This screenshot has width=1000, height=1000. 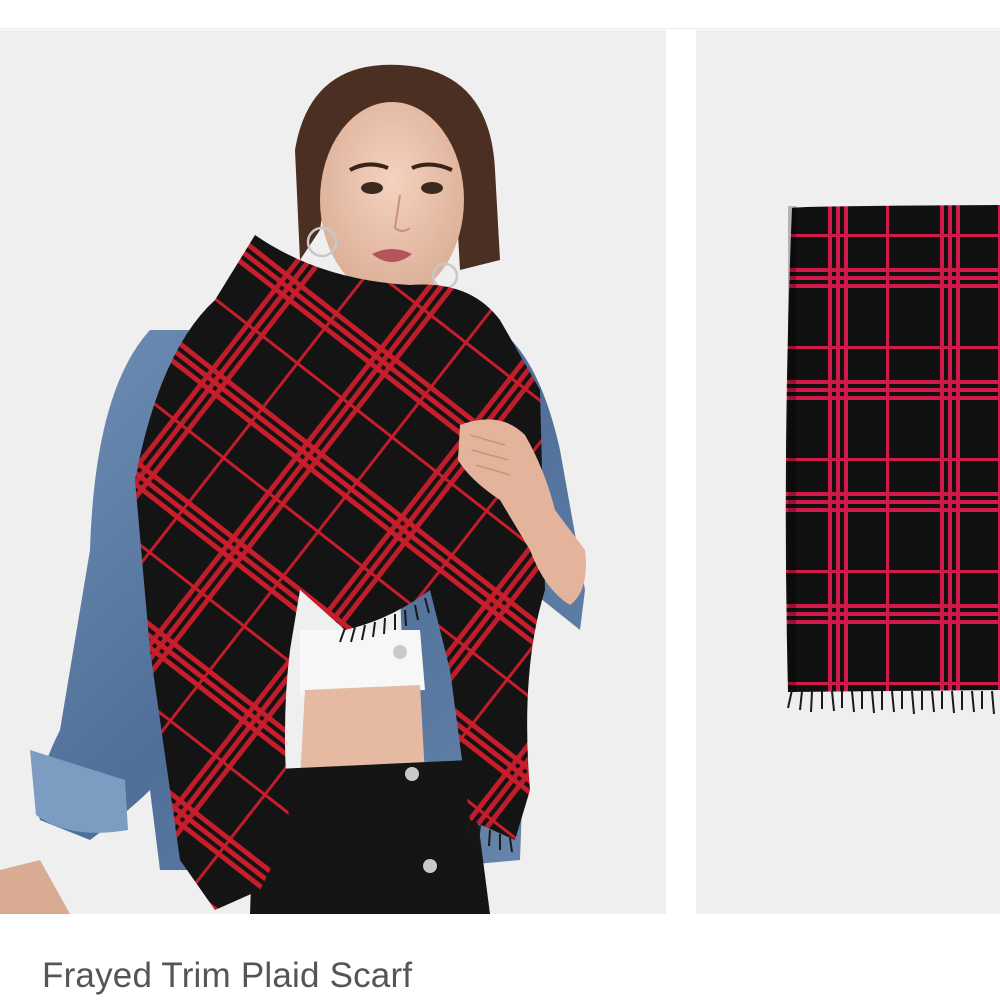 What do you see at coordinates (227, 975) in the screenshot?
I see `product-title: Frayed Trim Plaid Scarf` at bounding box center [227, 975].